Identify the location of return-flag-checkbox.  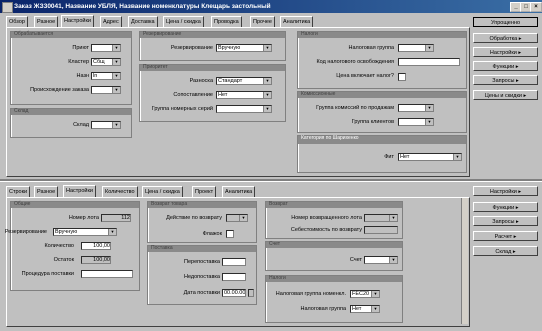
(230, 234).